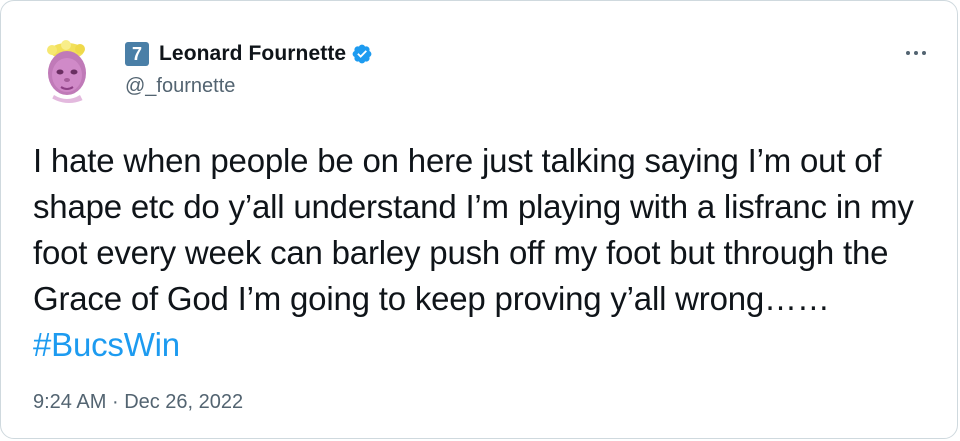 This screenshot has height=441, width=960. Describe the element at coordinates (916, 53) in the screenshot. I see `more-options-icon` at that location.